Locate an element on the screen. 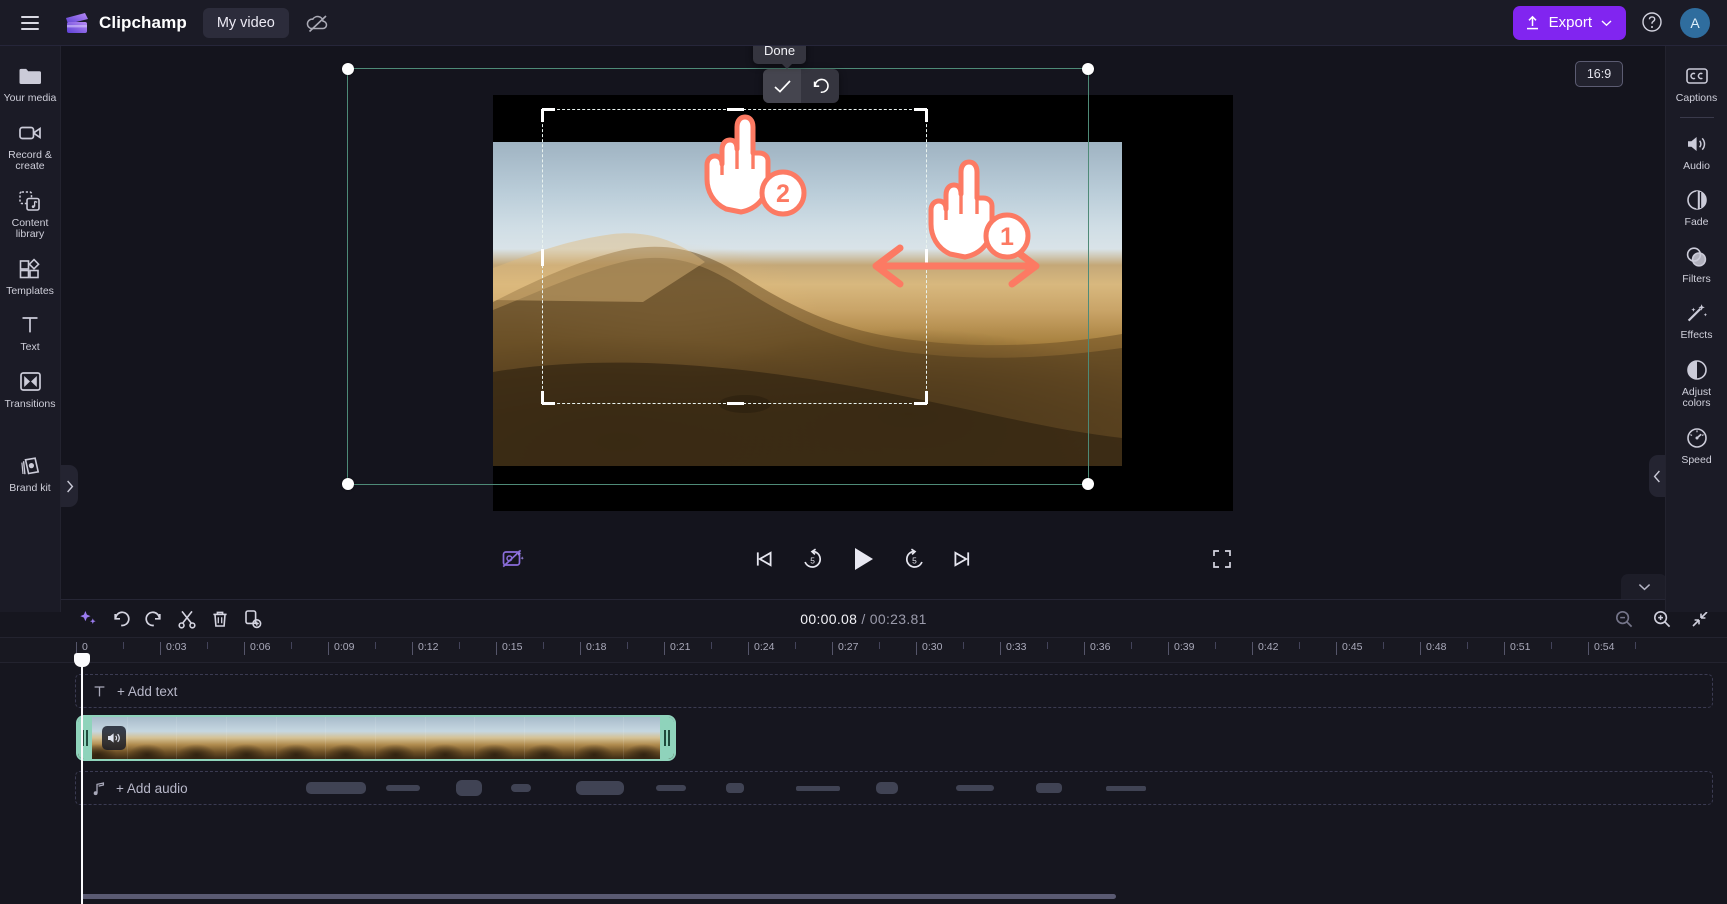 The height and width of the screenshot is (904, 1727). aspect-ratio-badge: 16:9 is located at coordinates (1599, 74).